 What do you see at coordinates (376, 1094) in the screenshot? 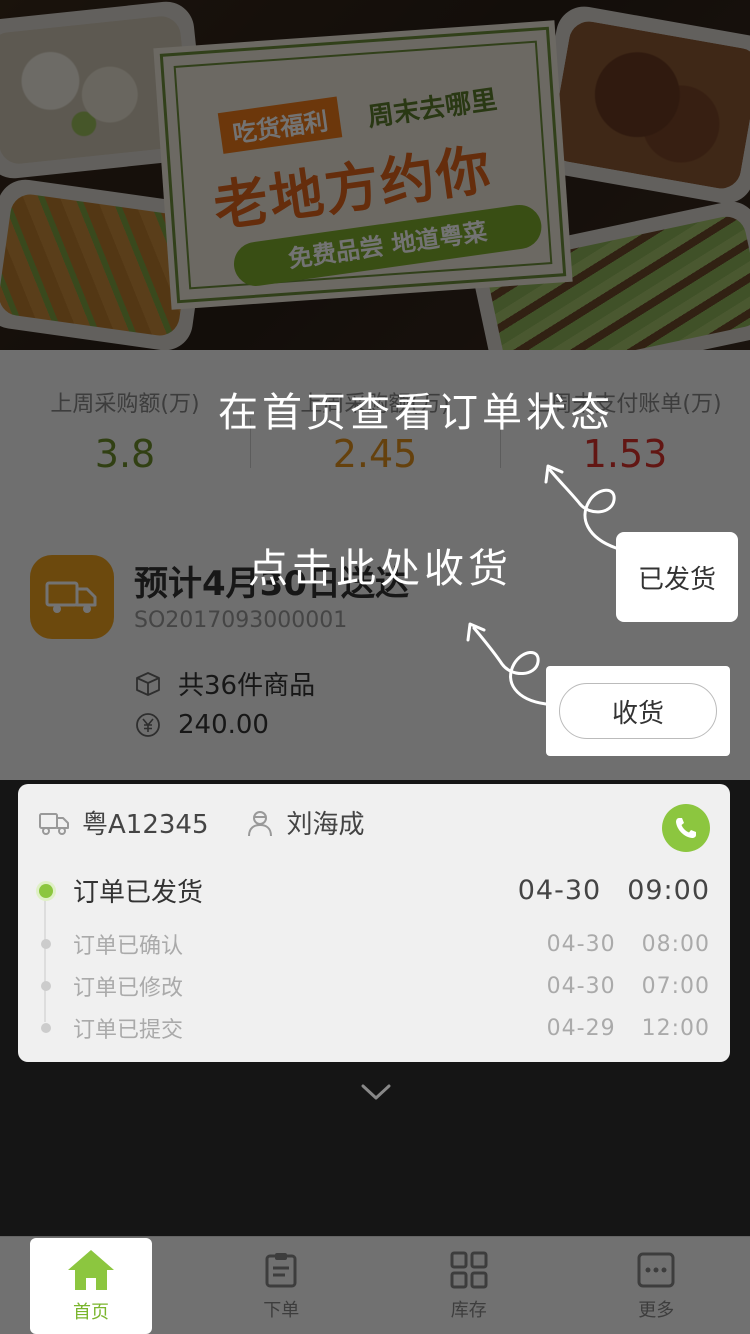
I see `chevron-down-icon` at bounding box center [376, 1094].